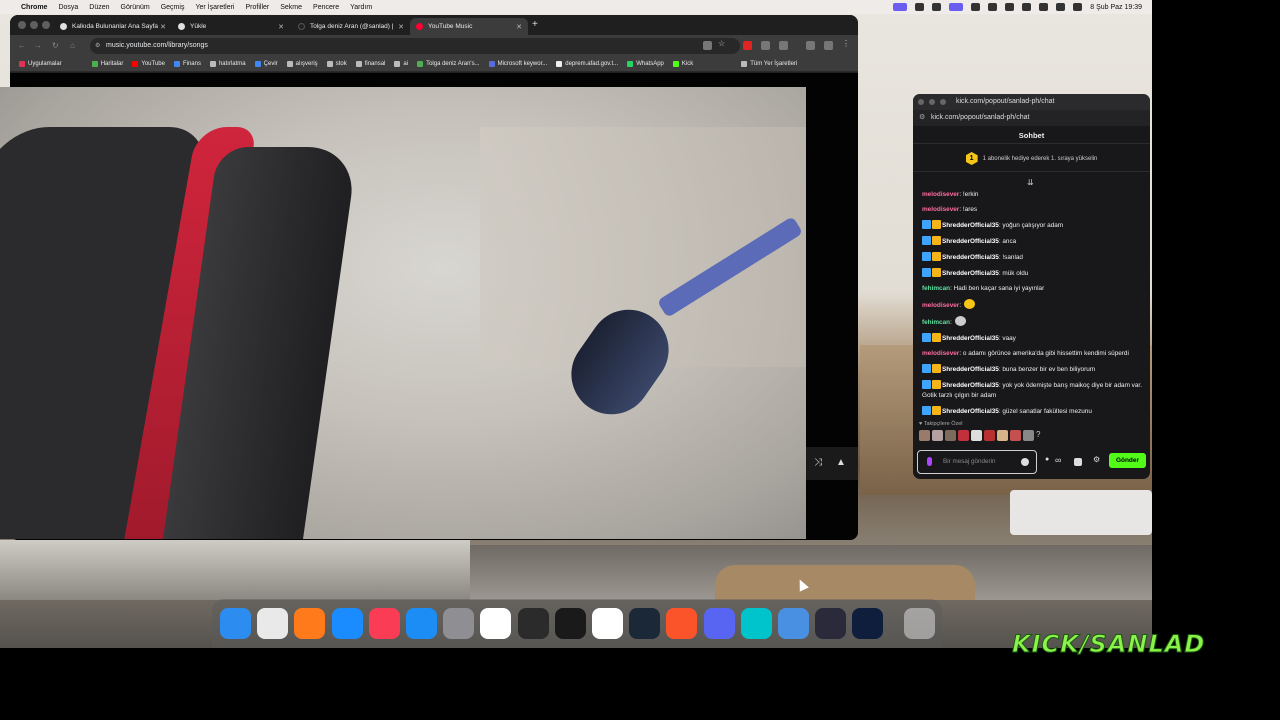 This screenshot has height=720, width=1280. I want to click on help-icon: ?, so click(1041, 435).